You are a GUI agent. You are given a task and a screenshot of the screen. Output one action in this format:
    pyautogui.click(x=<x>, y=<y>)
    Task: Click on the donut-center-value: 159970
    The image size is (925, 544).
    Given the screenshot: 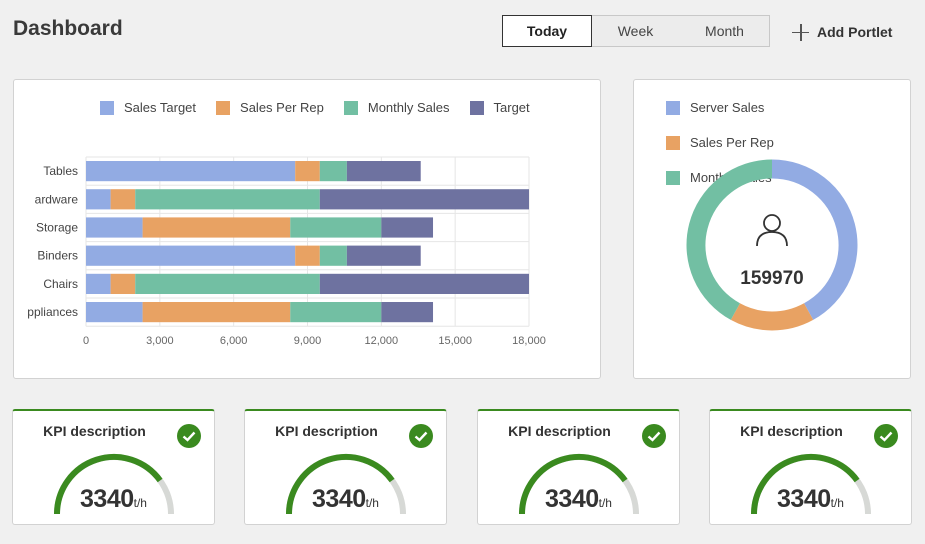 What is the action you would take?
    pyautogui.click(x=772, y=278)
    